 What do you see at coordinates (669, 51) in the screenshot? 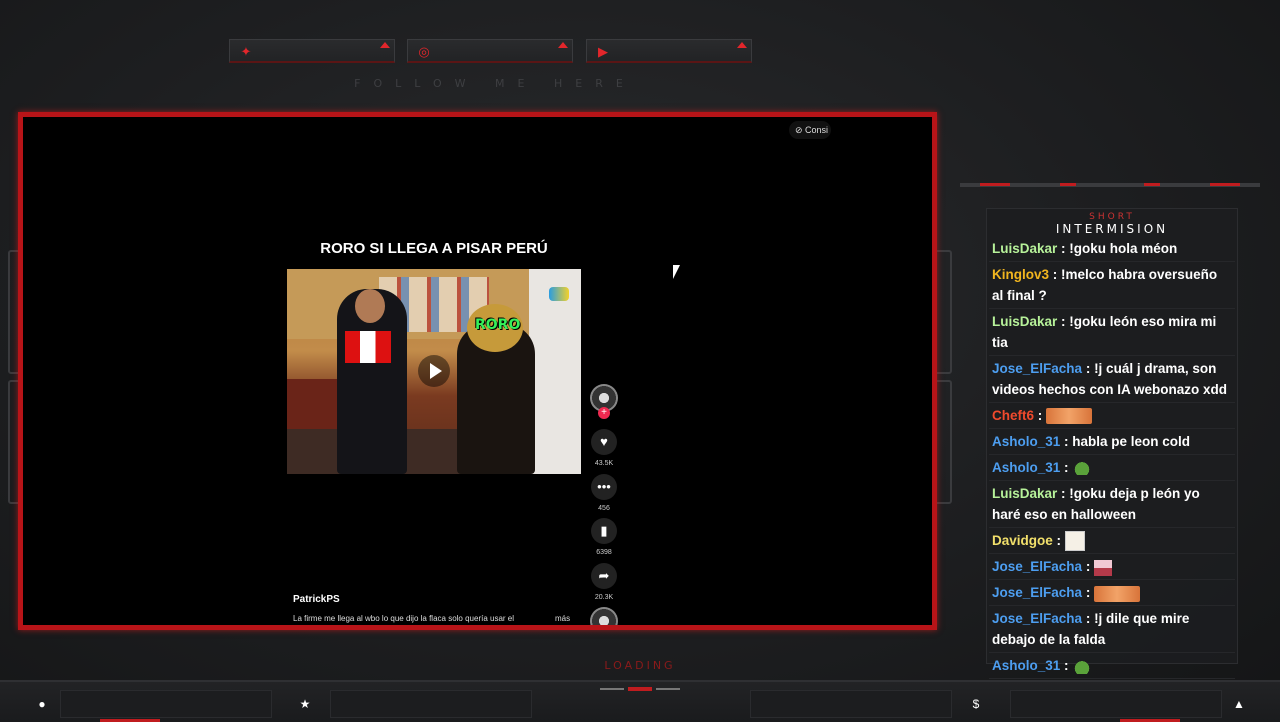
I see `youtube-link: ▶` at bounding box center [669, 51].